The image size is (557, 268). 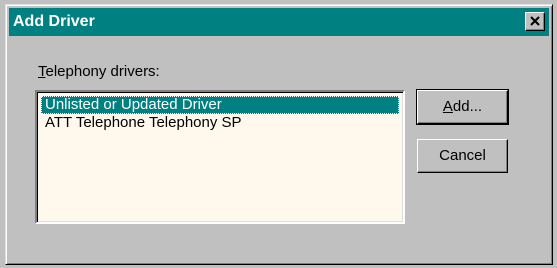 I want to click on close-button, so click(x=535, y=21).